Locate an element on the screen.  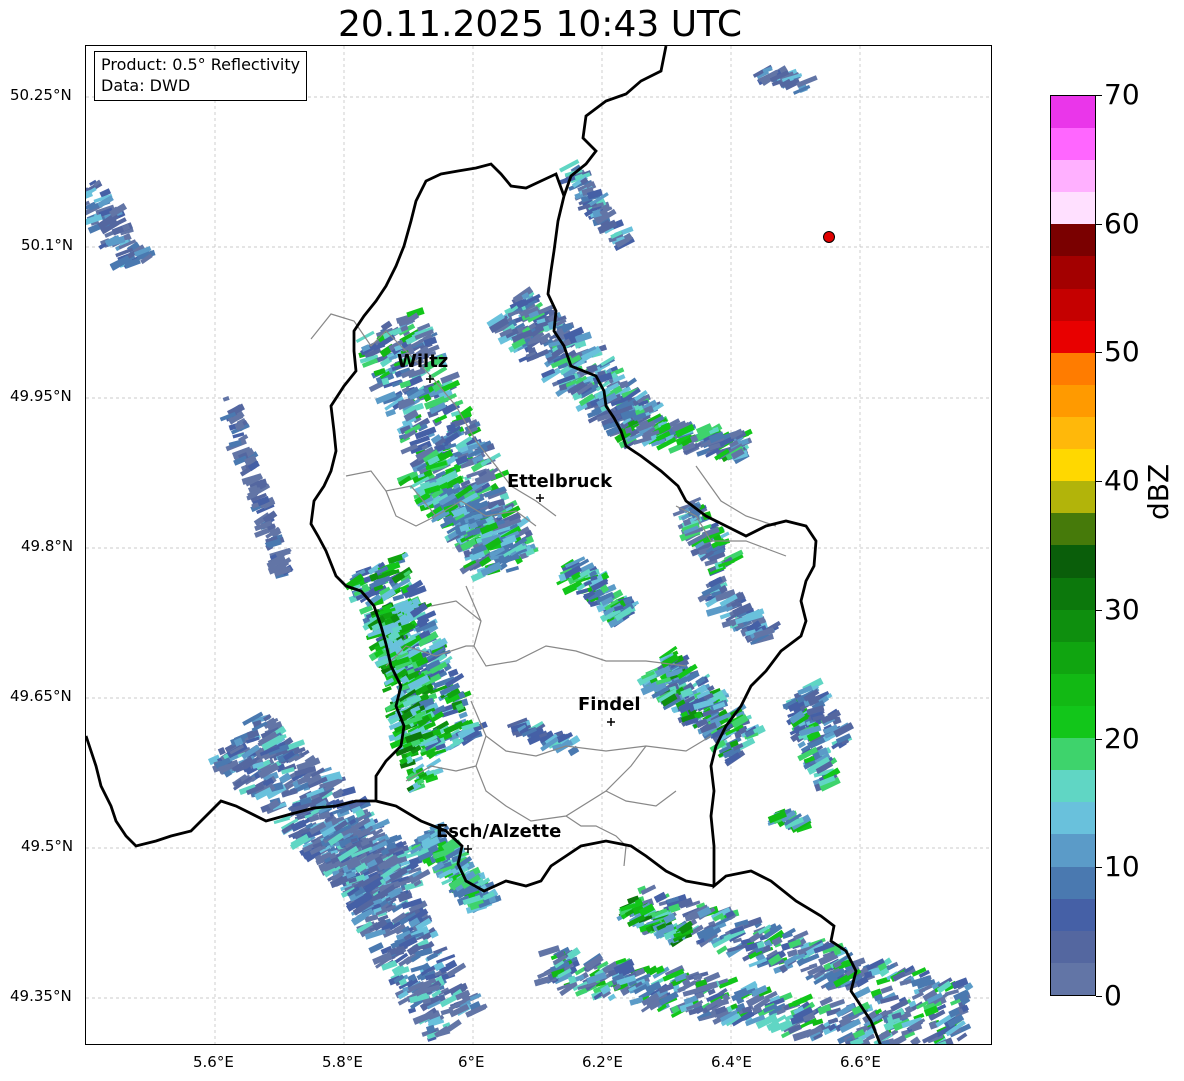
lat-label: 49.35°N is located at coordinates (41, 996).